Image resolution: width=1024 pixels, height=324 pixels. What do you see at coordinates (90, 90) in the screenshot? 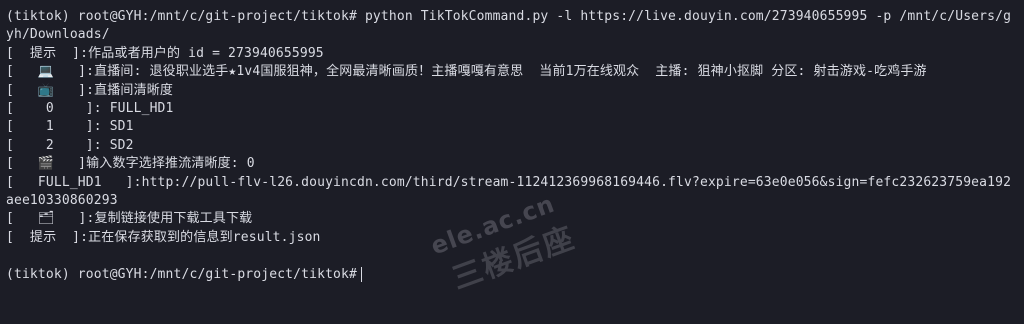
I see `terminal-line-quality-header: [ 📺 ]:直播间清晰度` at bounding box center [90, 90].